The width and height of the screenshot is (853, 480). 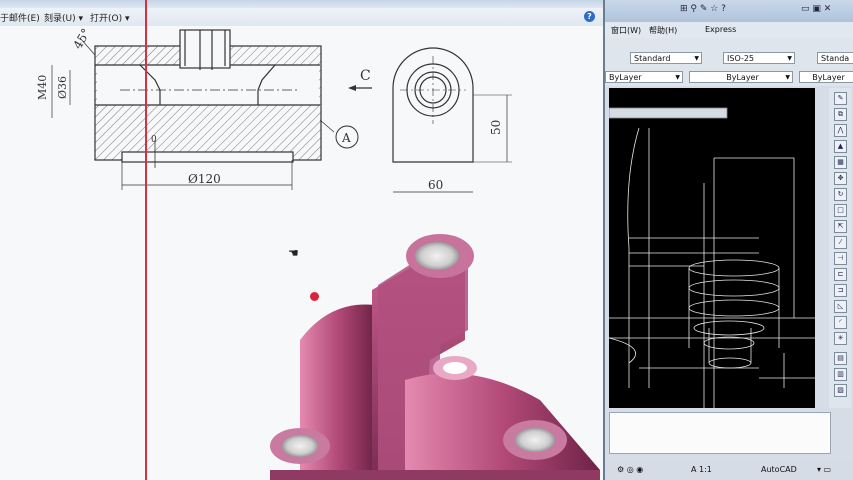 What do you see at coordinates (146, 240) in the screenshot?
I see `red-guide-line` at bounding box center [146, 240].